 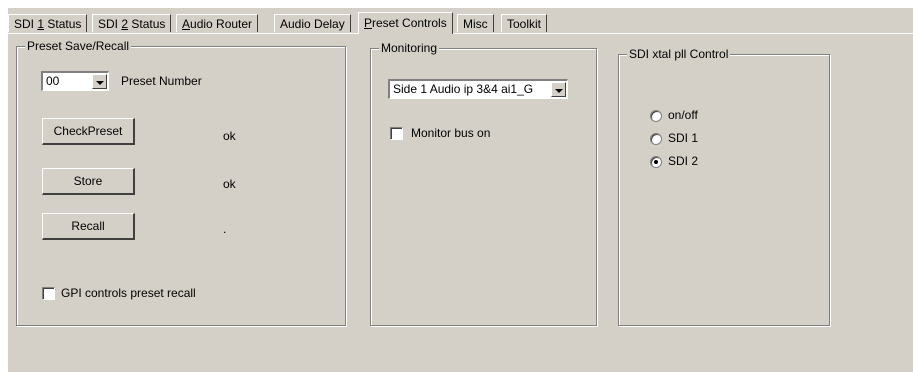 I want to click on preset-number-select: 00, so click(x=75, y=81).